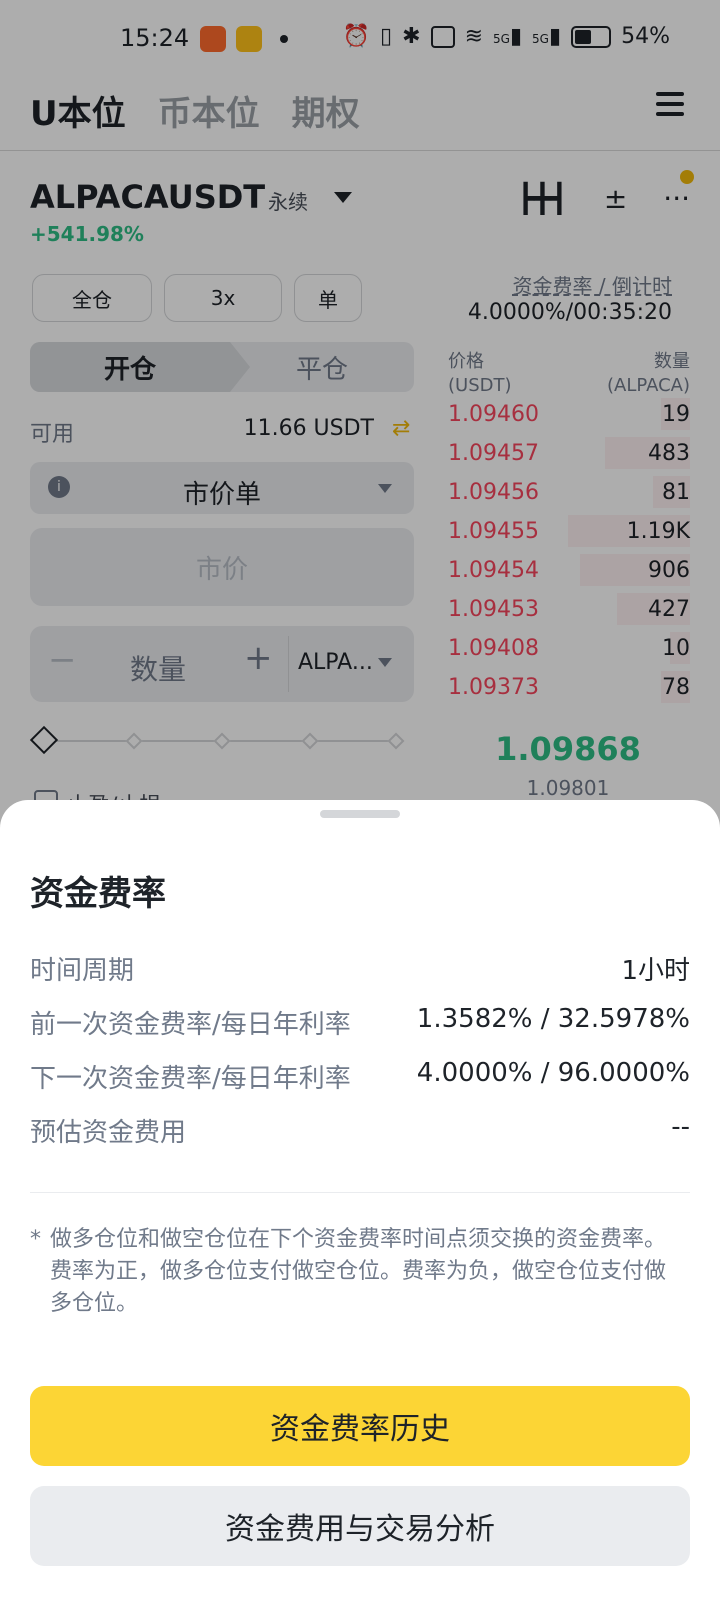 The width and height of the screenshot is (720, 1608). I want to click on sheet-title: 资金费率, so click(98, 894).